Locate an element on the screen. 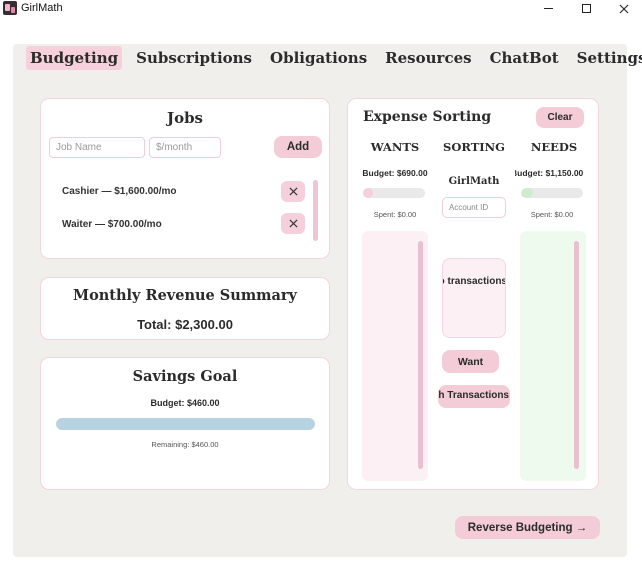 Image resolution: width=642 pixels, height=573 pixels. wants-spent: Spent: $0.00 is located at coordinates (395, 214).